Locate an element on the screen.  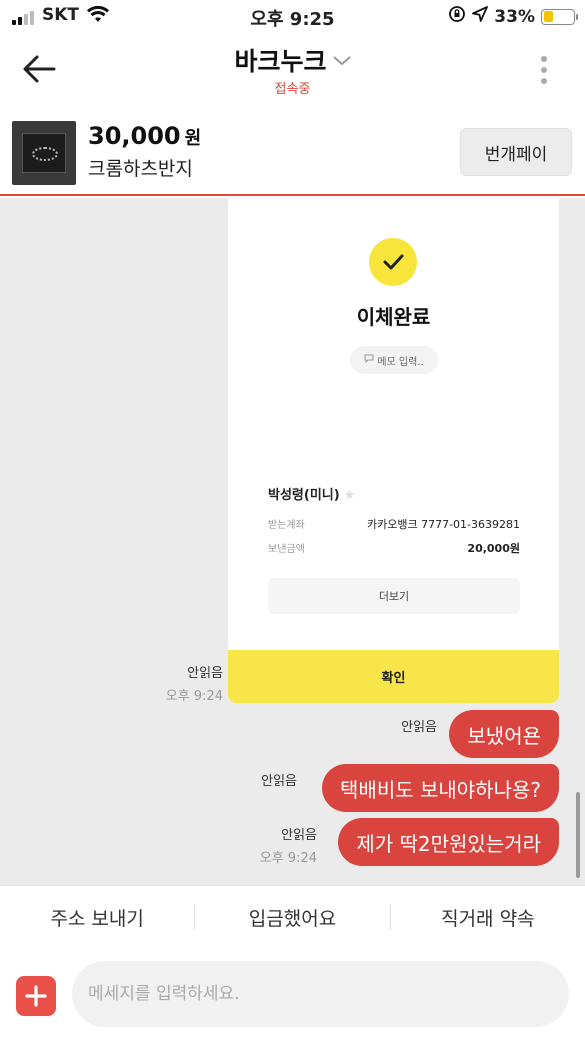
product-name: 크롬하츠반지 is located at coordinates (140, 169).